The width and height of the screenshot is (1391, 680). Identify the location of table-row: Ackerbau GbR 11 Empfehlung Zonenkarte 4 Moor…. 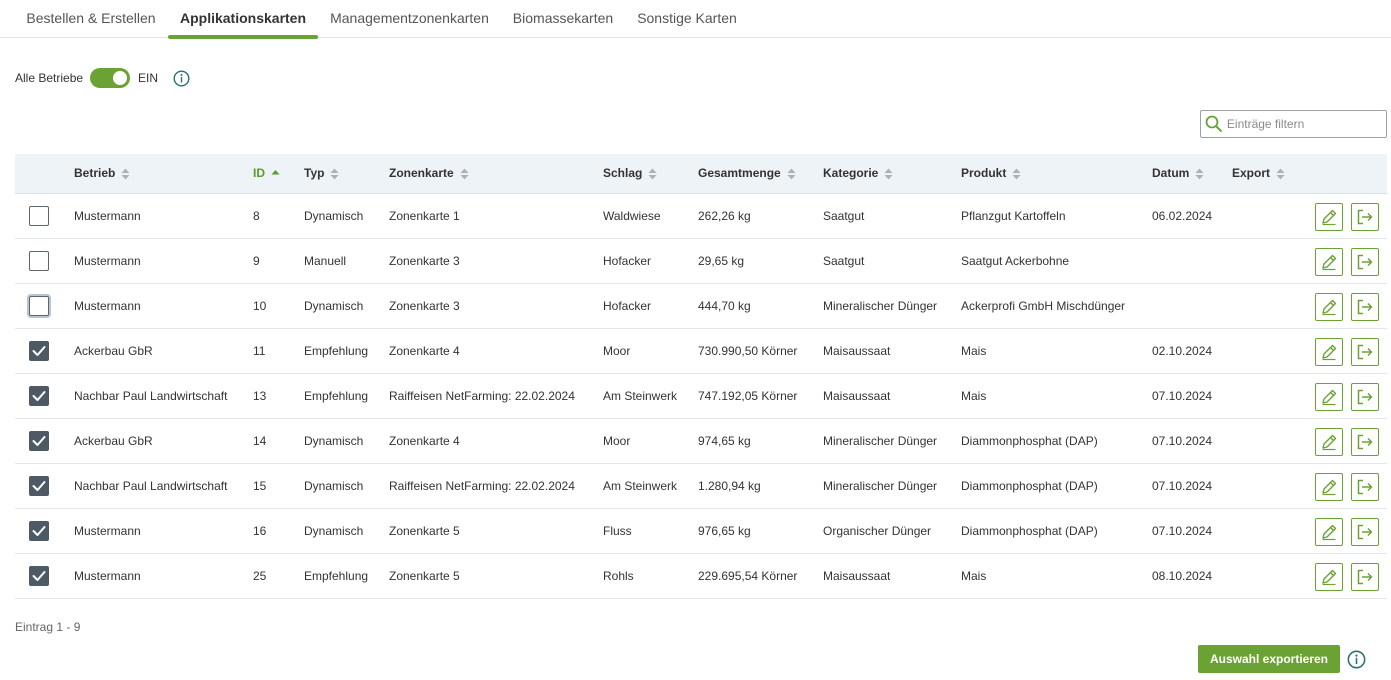
(701, 351).